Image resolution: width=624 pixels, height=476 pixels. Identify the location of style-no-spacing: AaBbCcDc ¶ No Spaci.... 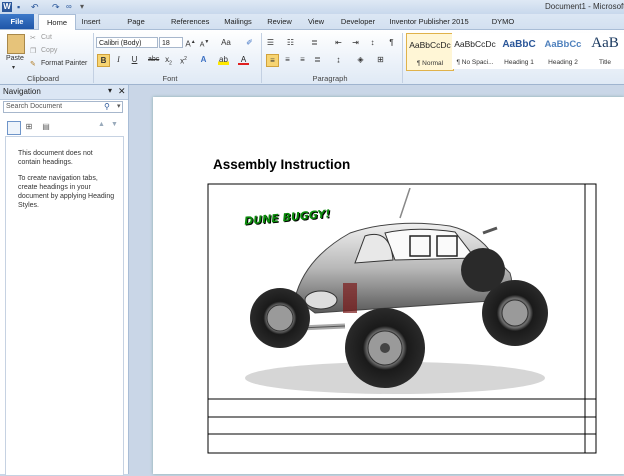
(475, 51).